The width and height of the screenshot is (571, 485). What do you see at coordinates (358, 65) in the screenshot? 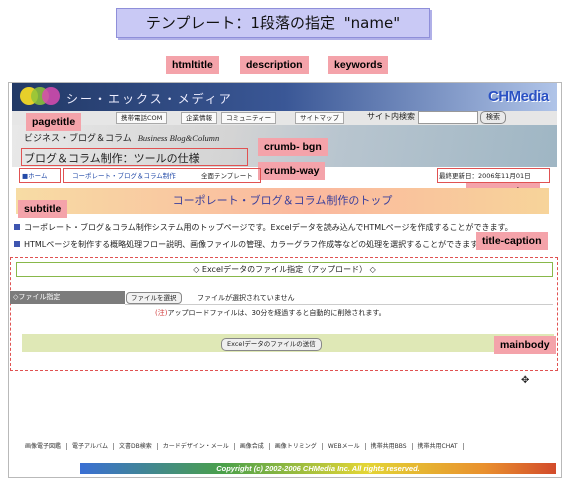
I see `label-keywords: keywords` at bounding box center [358, 65].